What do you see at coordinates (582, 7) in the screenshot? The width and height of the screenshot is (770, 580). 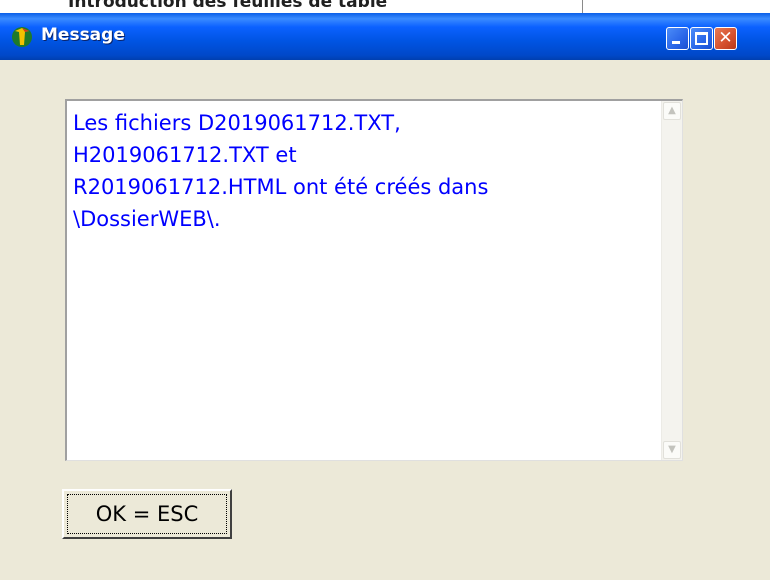 I see `background-window-divider` at bounding box center [582, 7].